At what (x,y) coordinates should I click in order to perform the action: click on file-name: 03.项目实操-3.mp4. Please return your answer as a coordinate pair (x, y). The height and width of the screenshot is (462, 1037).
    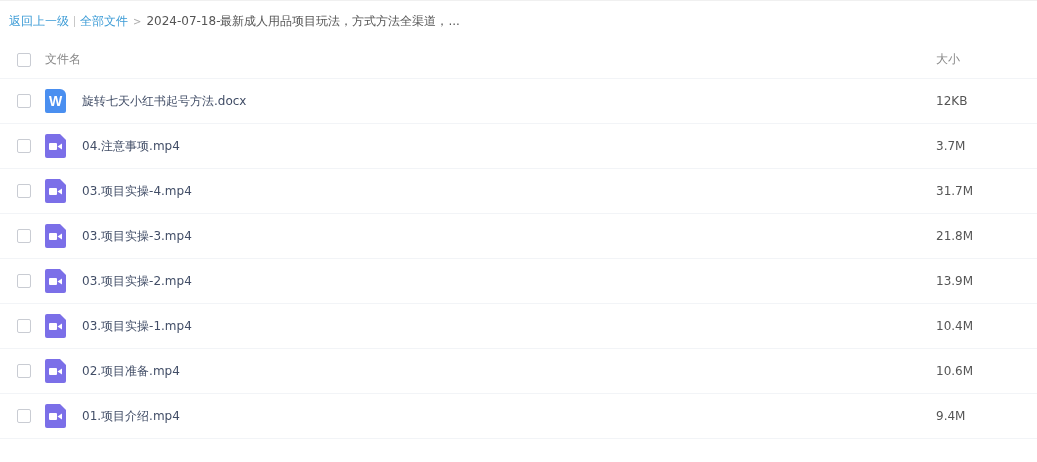
    Looking at the image, I should click on (509, 236).